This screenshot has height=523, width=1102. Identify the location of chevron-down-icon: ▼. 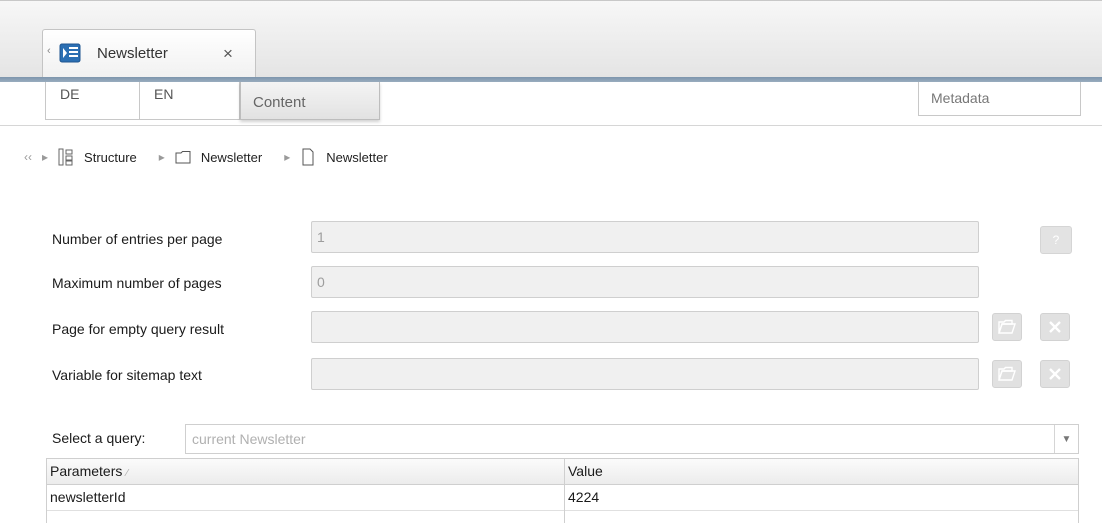
(1066, 439).